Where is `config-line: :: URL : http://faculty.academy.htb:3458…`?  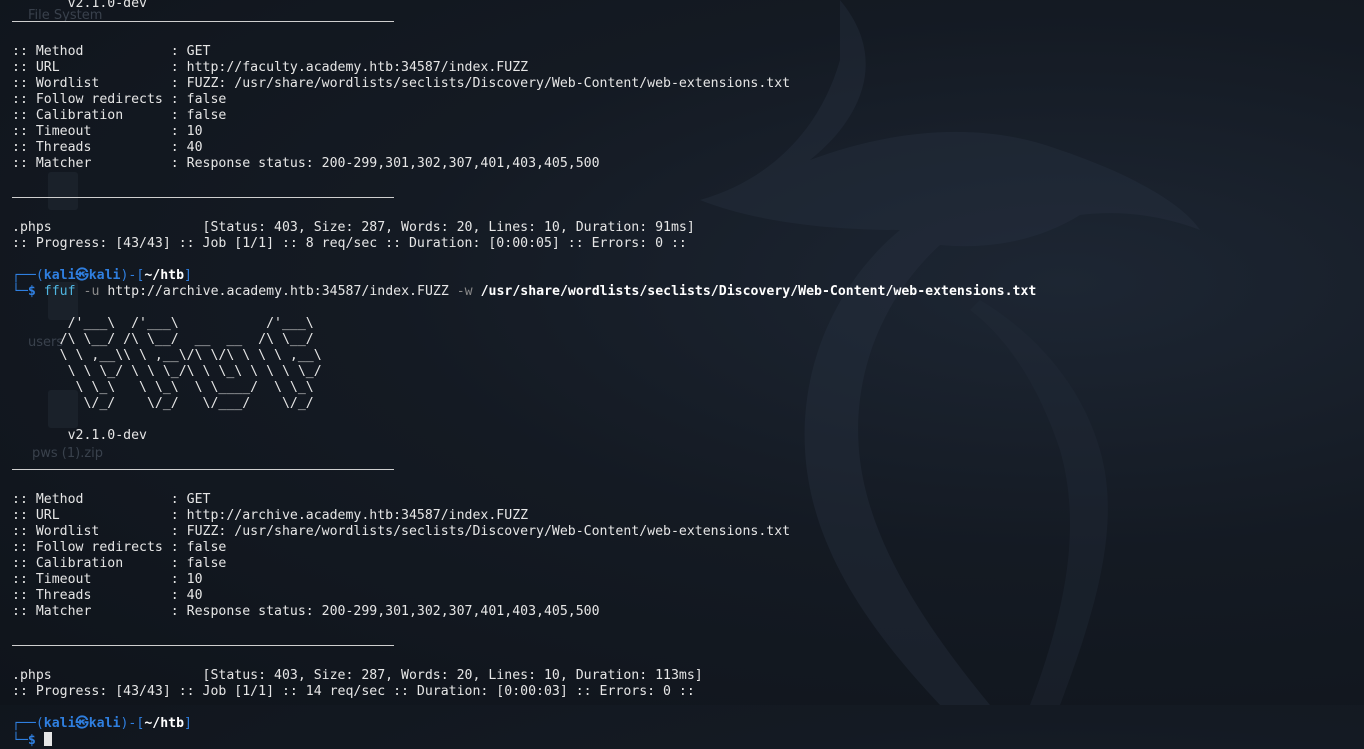
config-line: :: URL : http://faculty.academy.htb:3458… is located at coordinates (270, 67).